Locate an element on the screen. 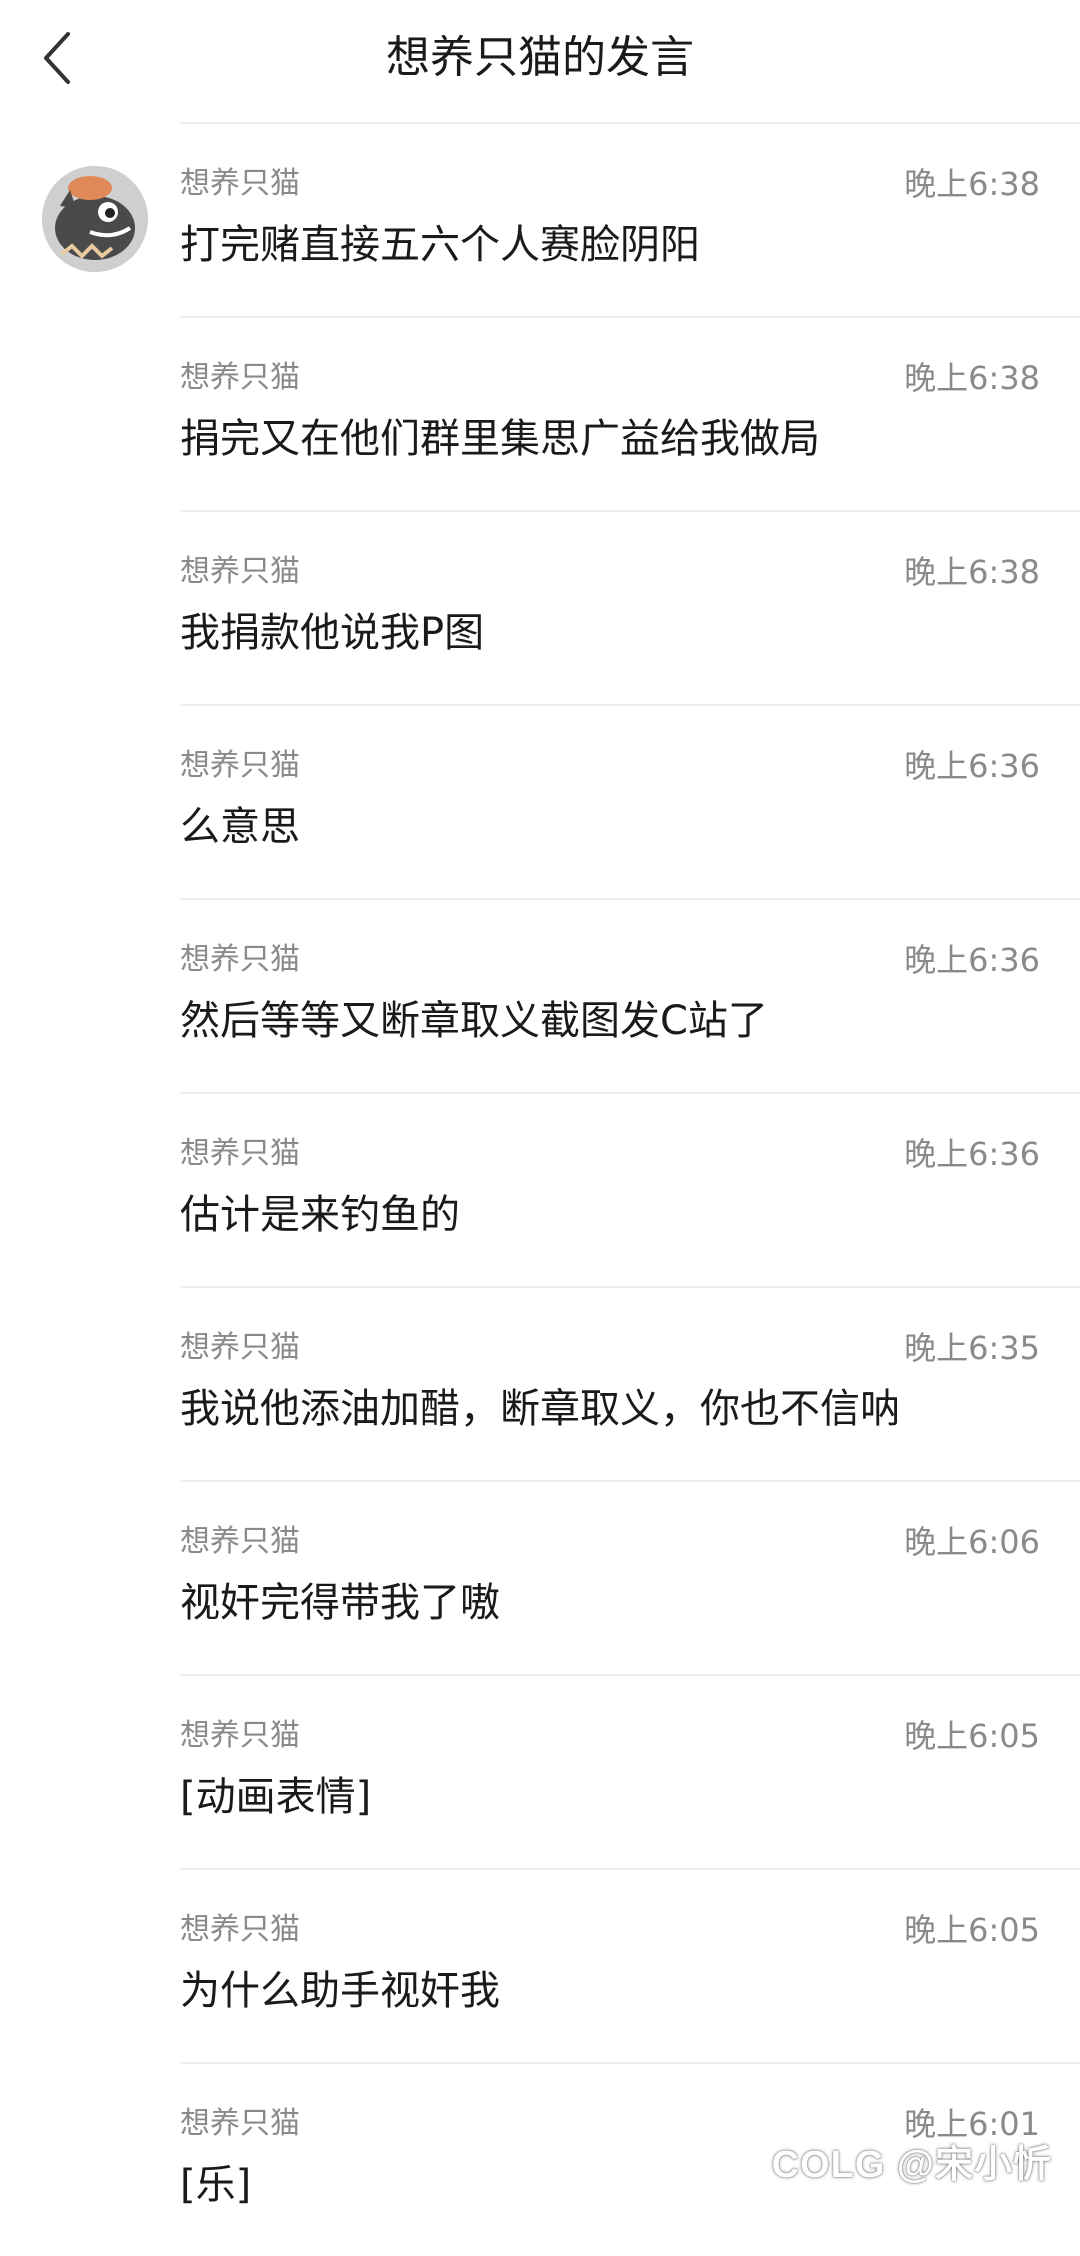 The image size is (1080, 2256). message-item: 想养只猫 晚上6:38 捐完又在他们群里集思广益给我做局 is located at coordinates (540, 413).